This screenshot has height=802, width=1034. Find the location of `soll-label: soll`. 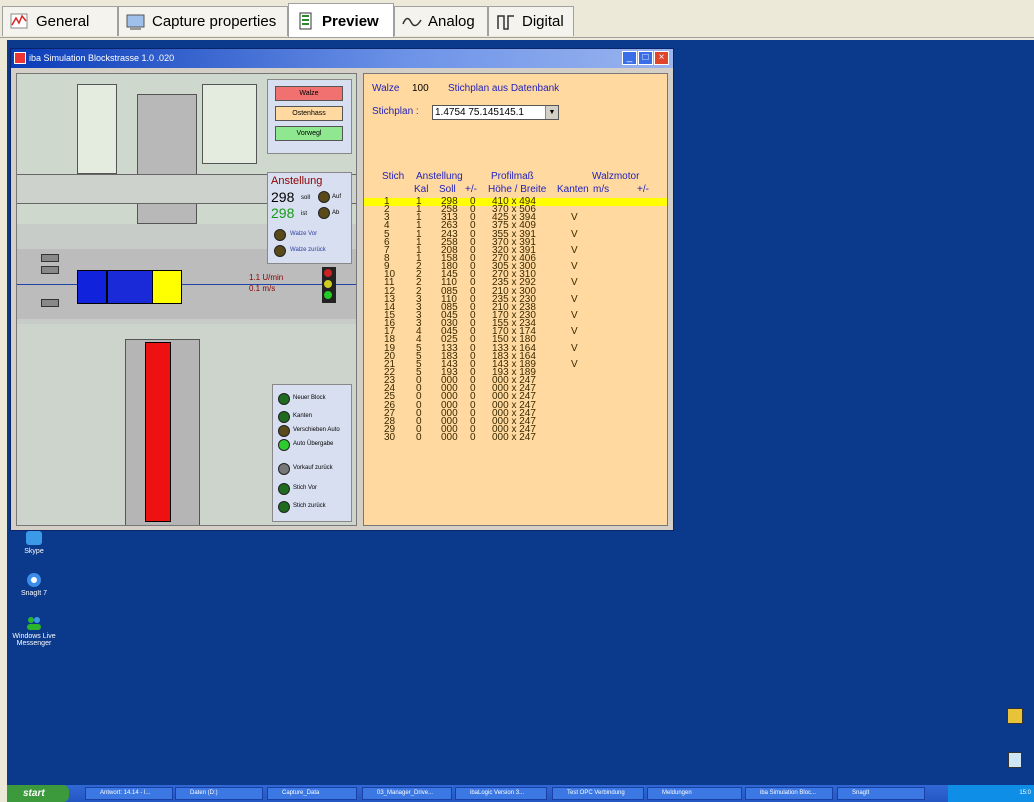

soll-label: soll is located at coordinates (306, 198).